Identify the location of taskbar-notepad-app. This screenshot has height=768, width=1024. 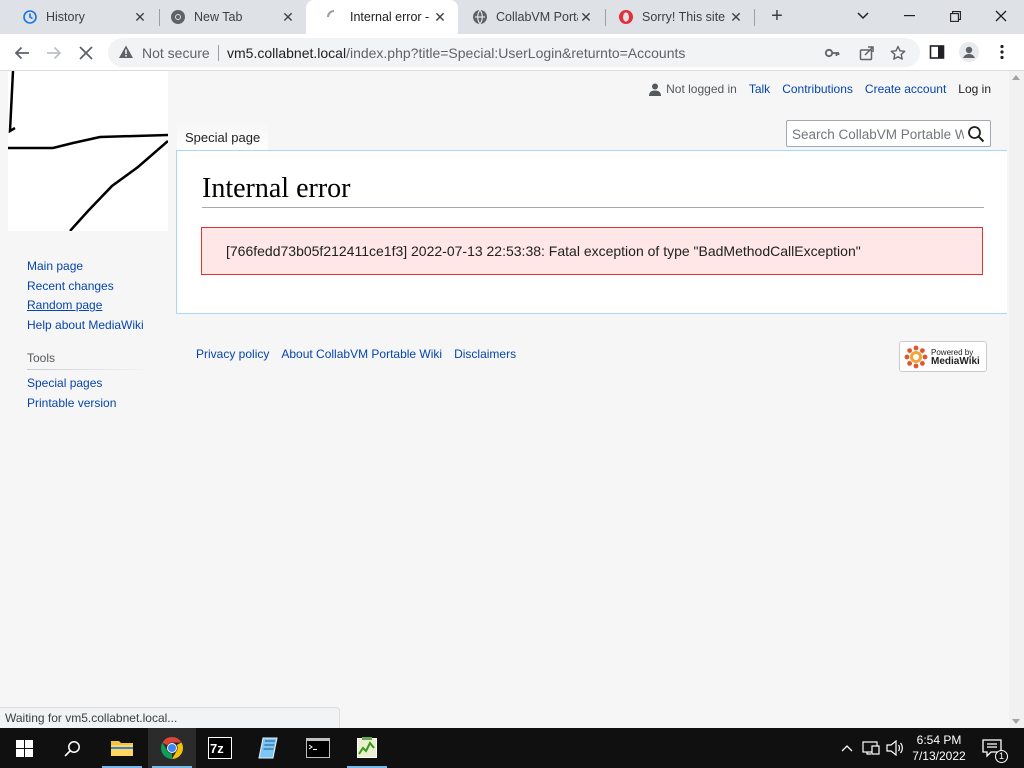
(269, 748).